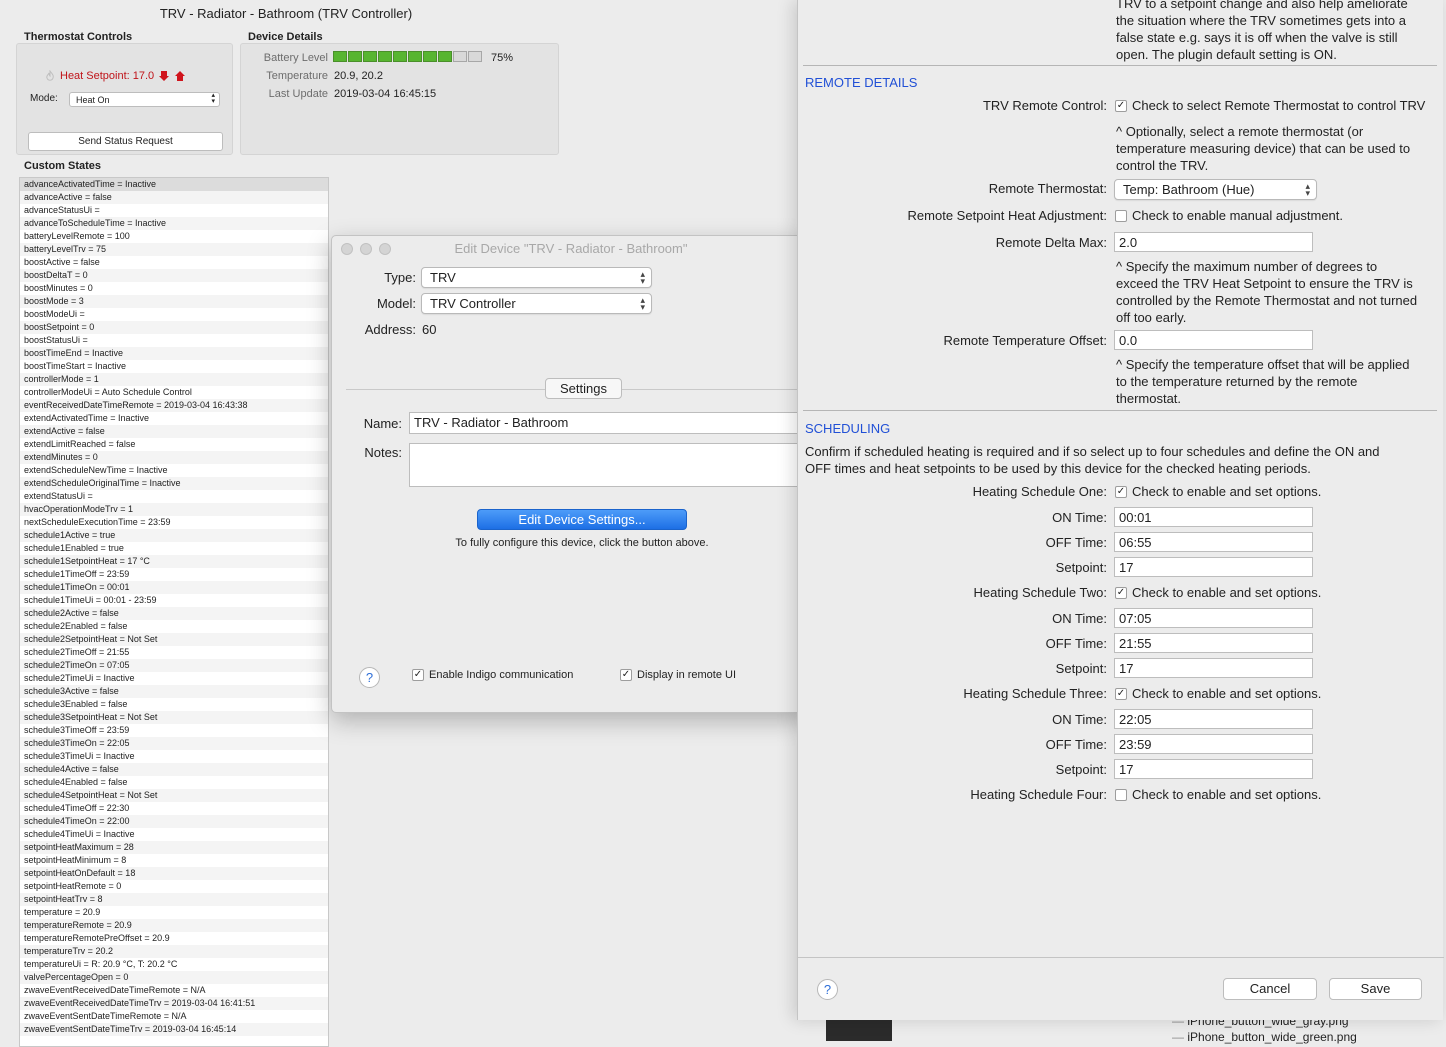  I want to click on state-row: extendScheduleOriginalTime = Inactive, so click(174, 483).